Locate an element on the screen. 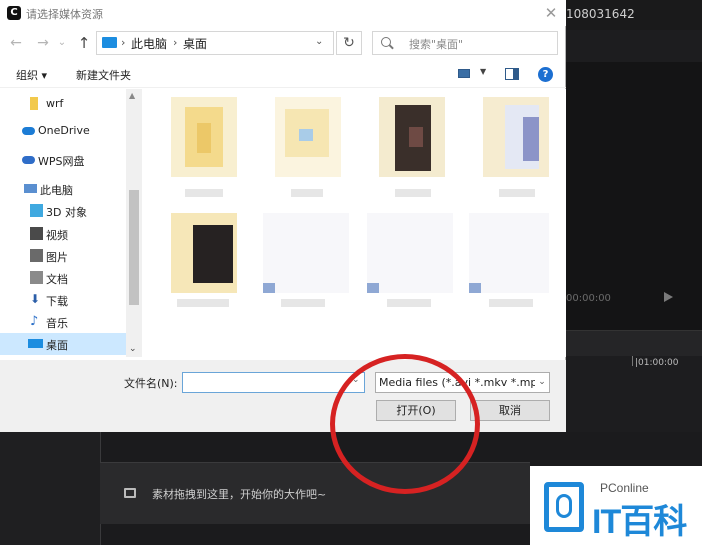 This screenshot has width=702, height=545. nav-item-label: 视频 is located at coordinates (57, 235).